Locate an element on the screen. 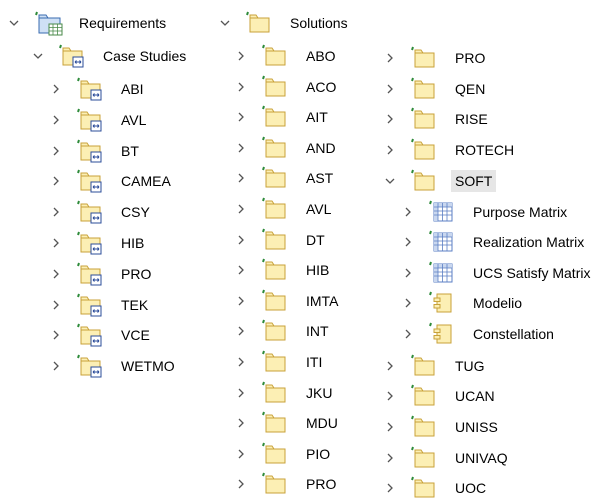  tree-item-dt: DT is located at coordinates (281, 240).